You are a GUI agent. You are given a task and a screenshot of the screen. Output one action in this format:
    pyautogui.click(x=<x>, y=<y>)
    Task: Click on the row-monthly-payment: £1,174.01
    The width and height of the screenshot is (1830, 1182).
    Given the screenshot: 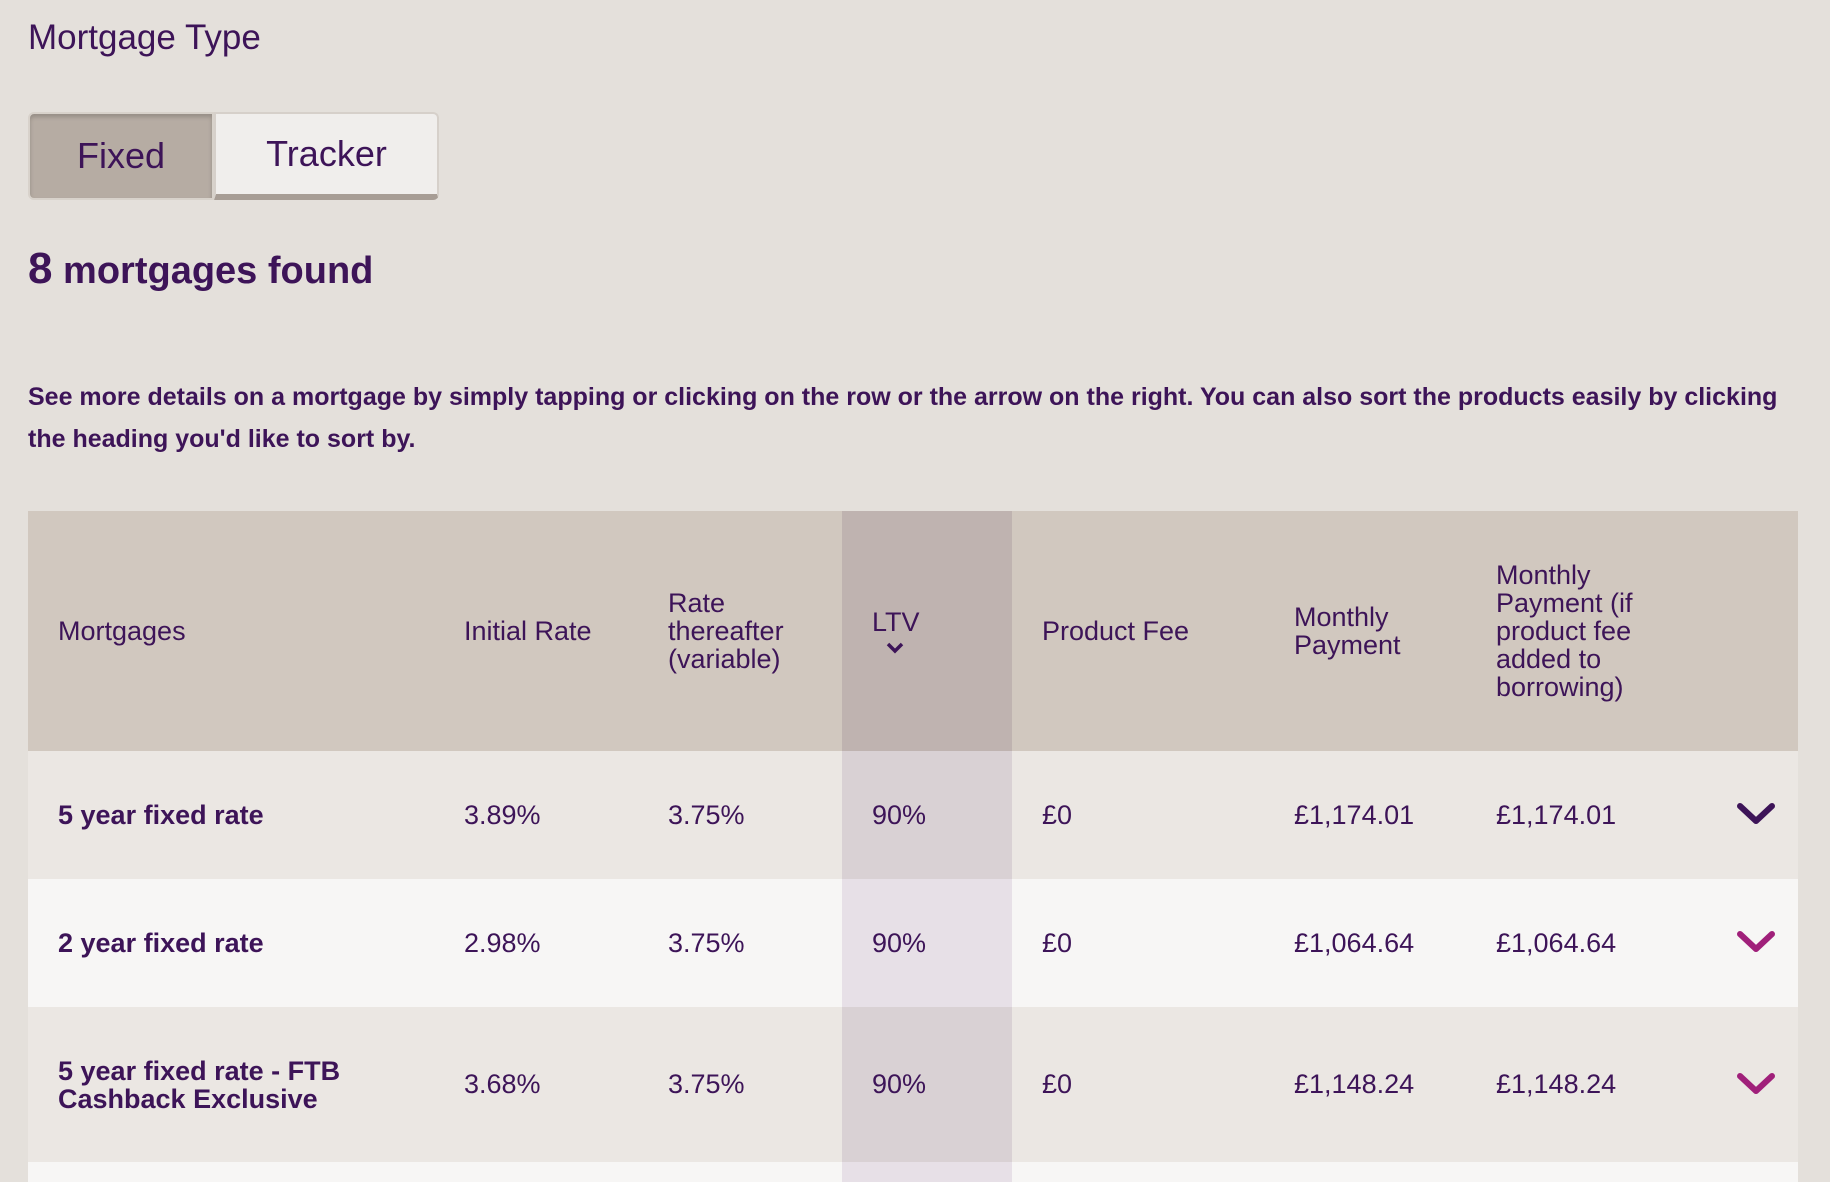 What is the action you would take?
    pyautogui.click(x=1365, y=815)
    